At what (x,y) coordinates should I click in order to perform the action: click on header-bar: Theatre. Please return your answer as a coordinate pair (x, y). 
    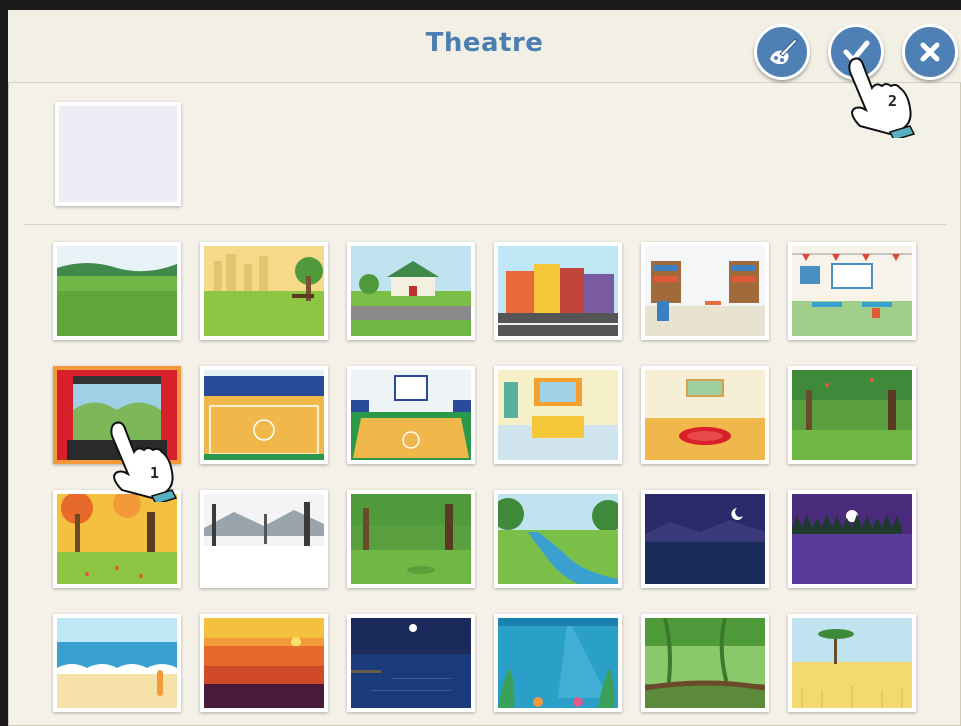
    Looking at the image, I should click on (484, 46).